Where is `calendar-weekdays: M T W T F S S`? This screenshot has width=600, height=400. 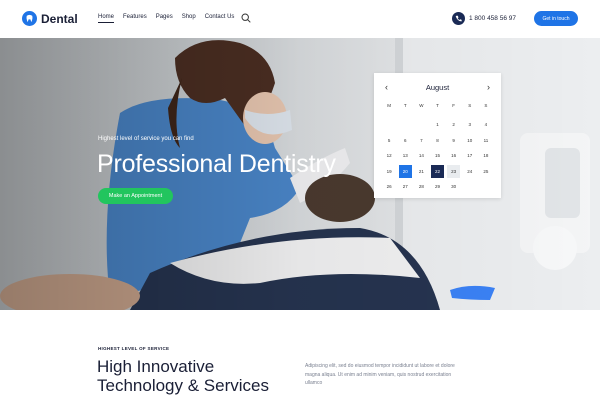 calendar-weekdays: M T W T F S S is located at coordinates (437, 105).